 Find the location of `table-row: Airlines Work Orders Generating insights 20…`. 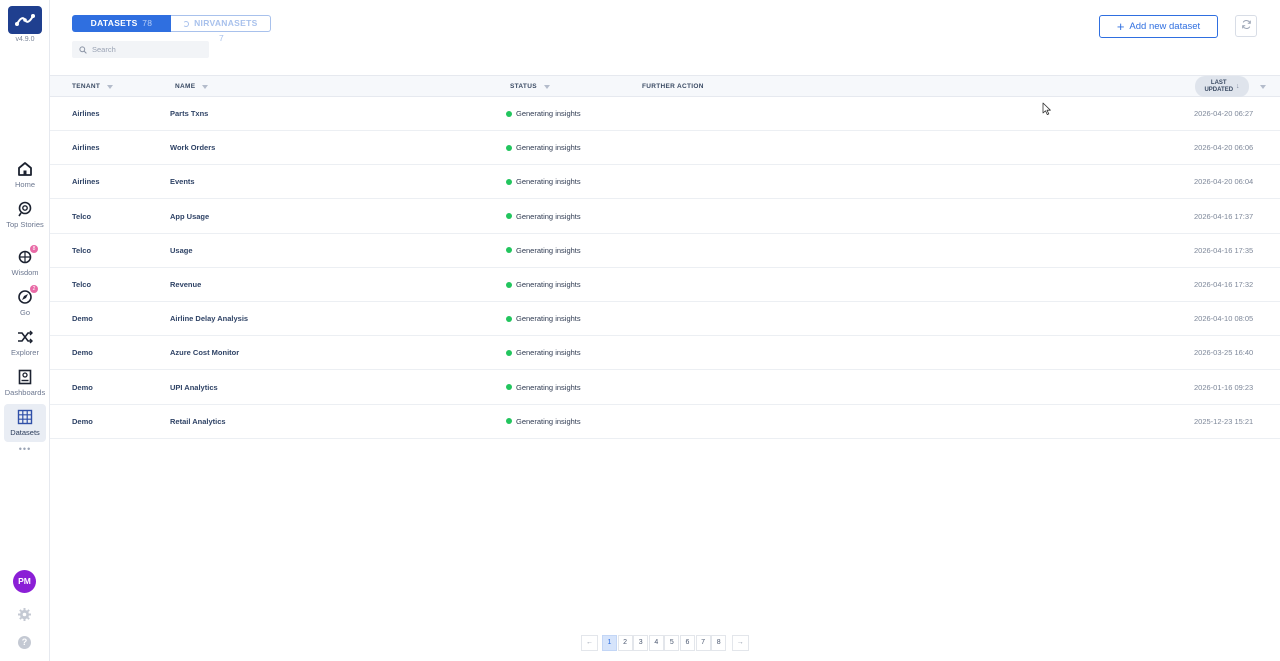

table-row: Airlines Work Orders Generating insights 20… is located at coordinates (665, 148).